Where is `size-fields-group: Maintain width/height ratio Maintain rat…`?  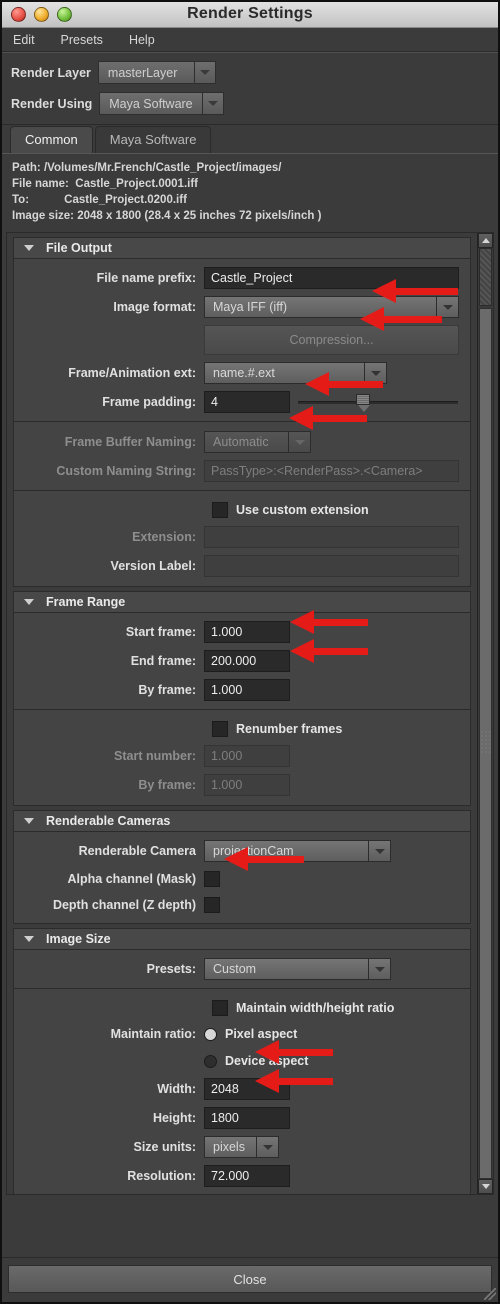
size-fields-group: Maintain width/height ratio Maintain rat… is located at coordinates (242, 1091).